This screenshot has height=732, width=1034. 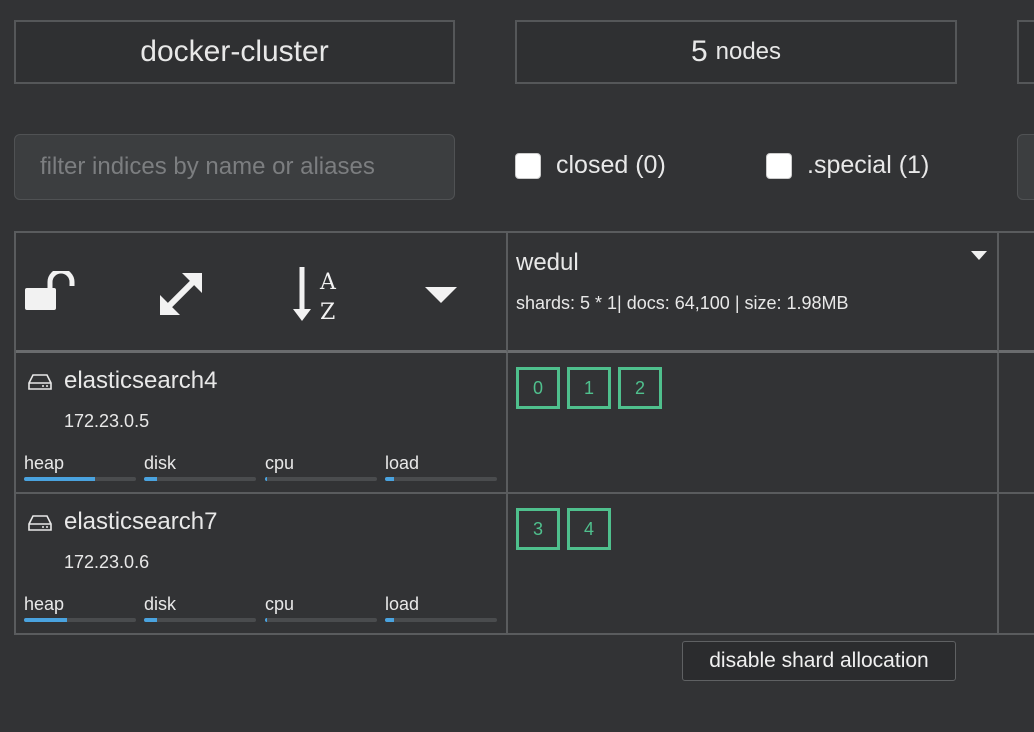 I want to click on filter-control-clipped, so click(x=1025, y=167).